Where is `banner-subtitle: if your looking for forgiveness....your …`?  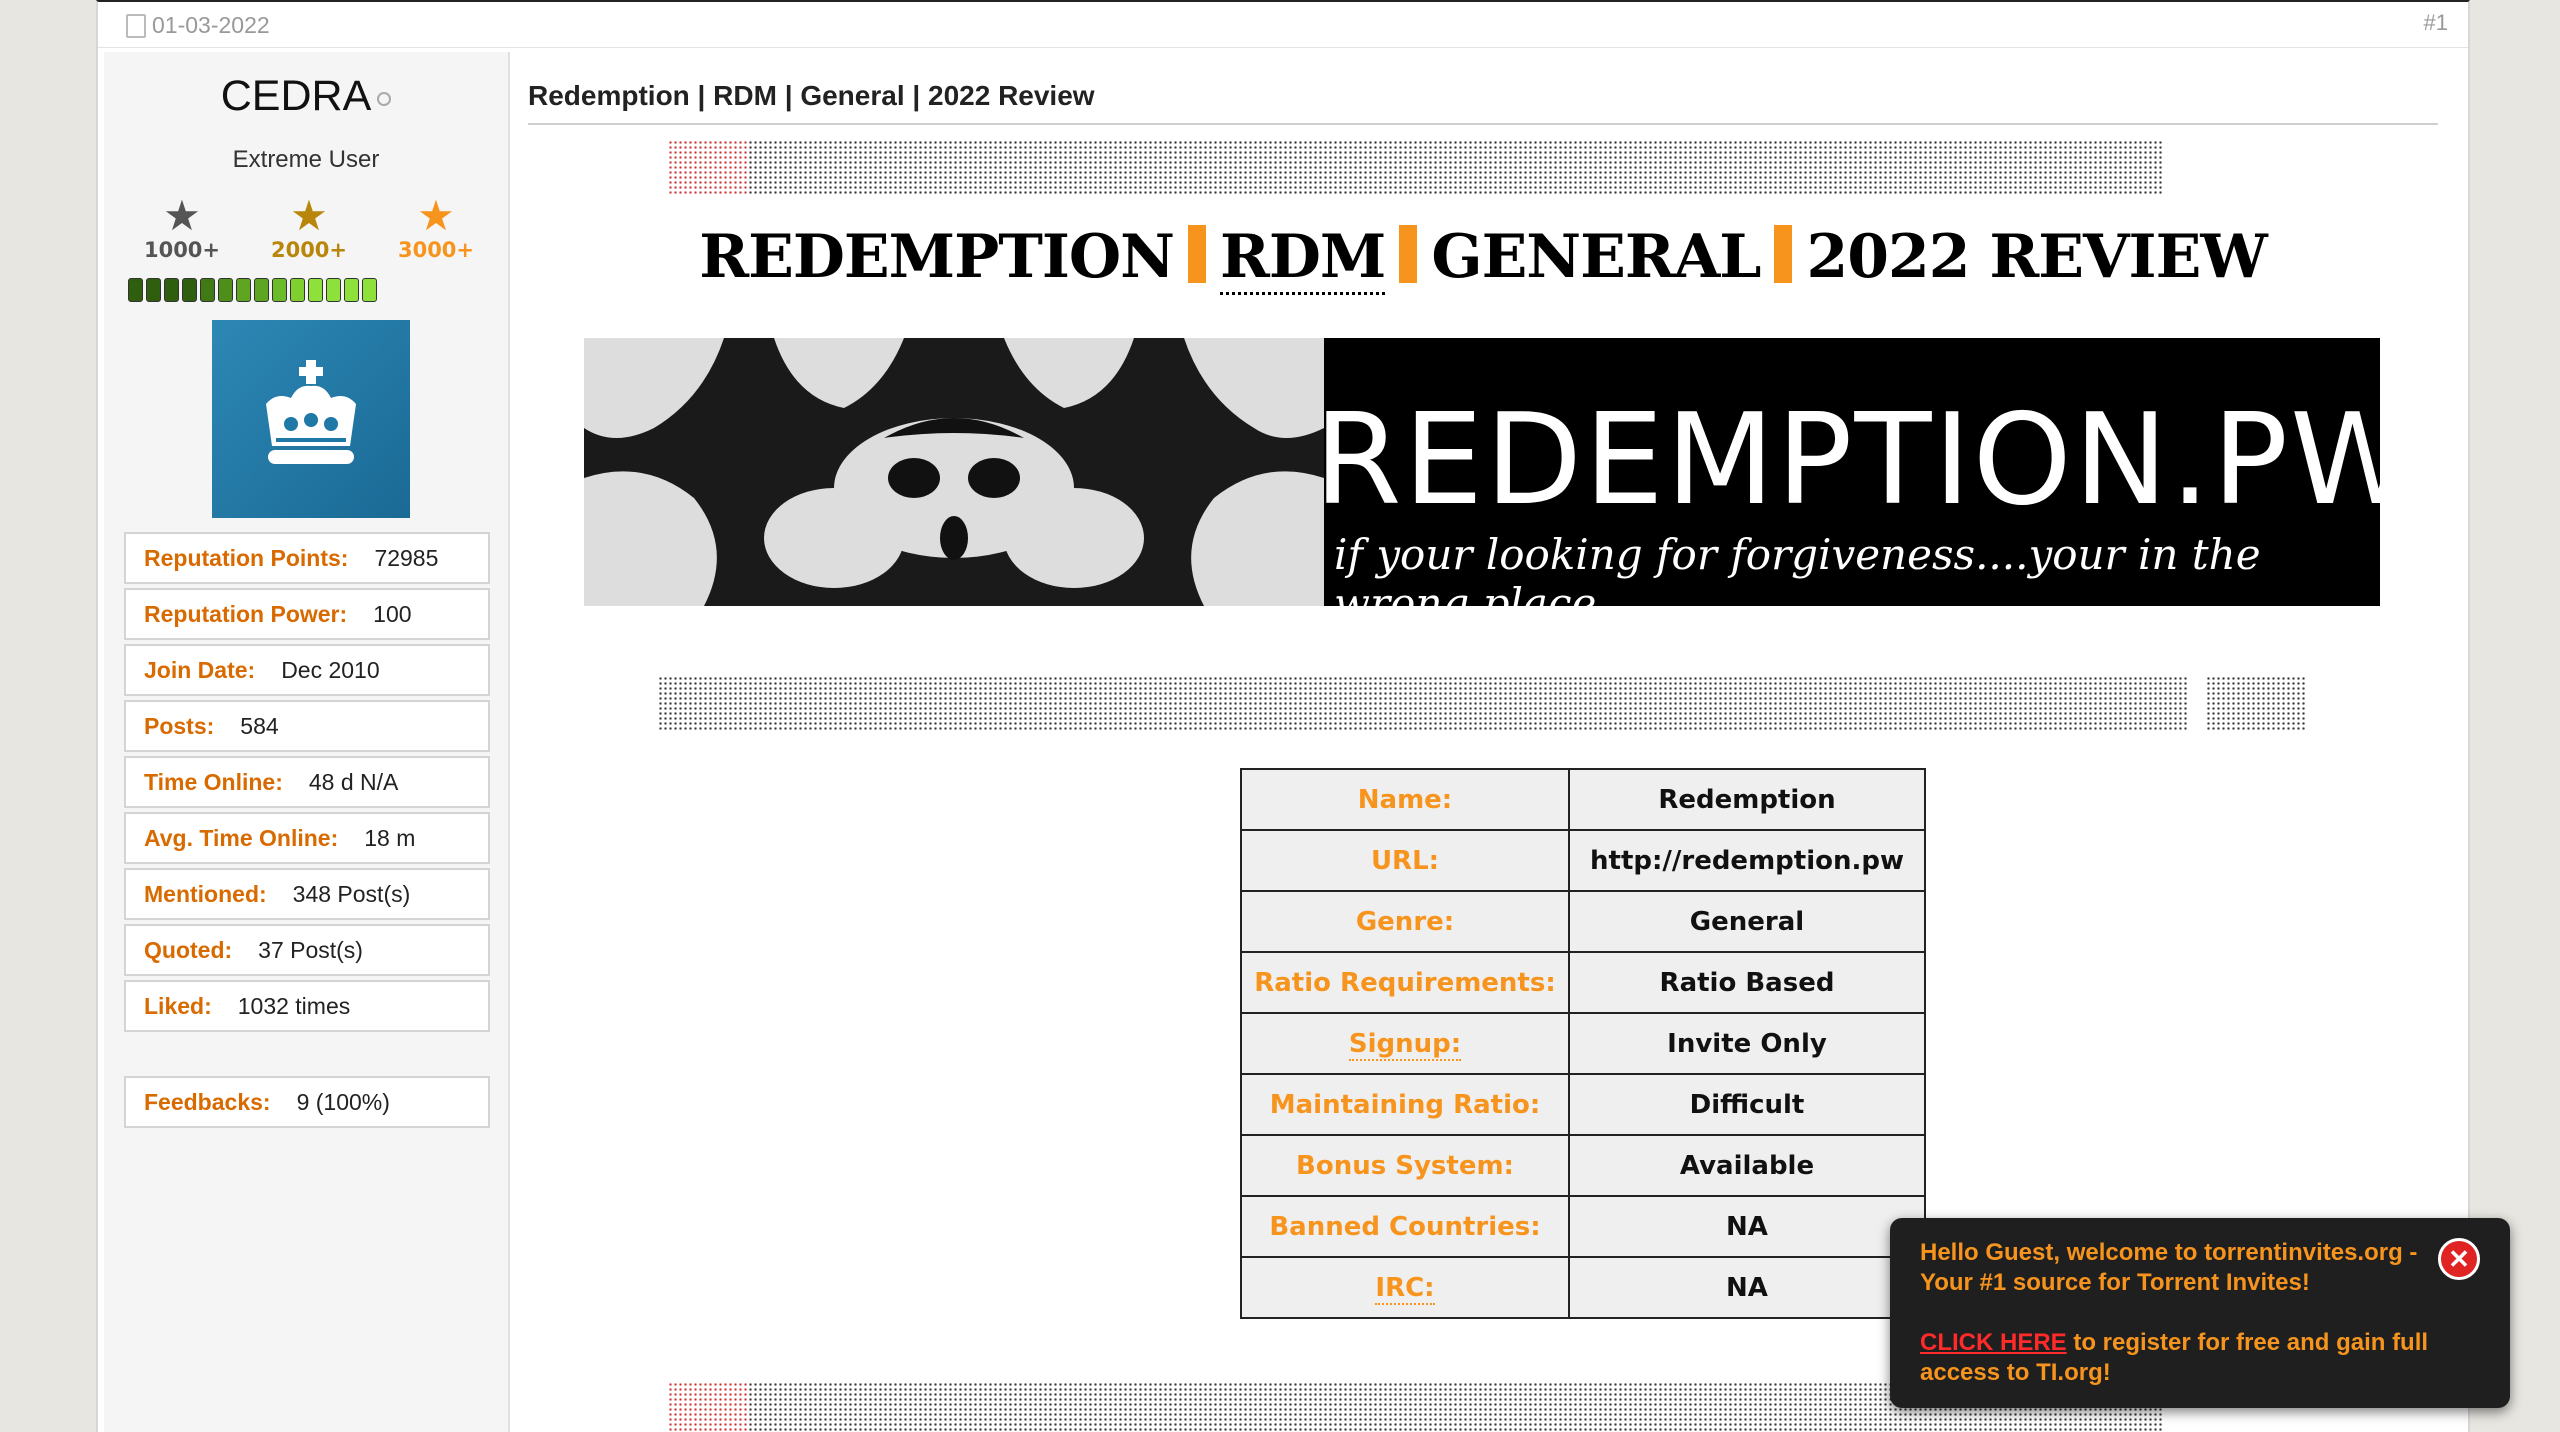
banner-subtitle: if your looking for forgiveness....your … is located at coordinates (1797, 568).